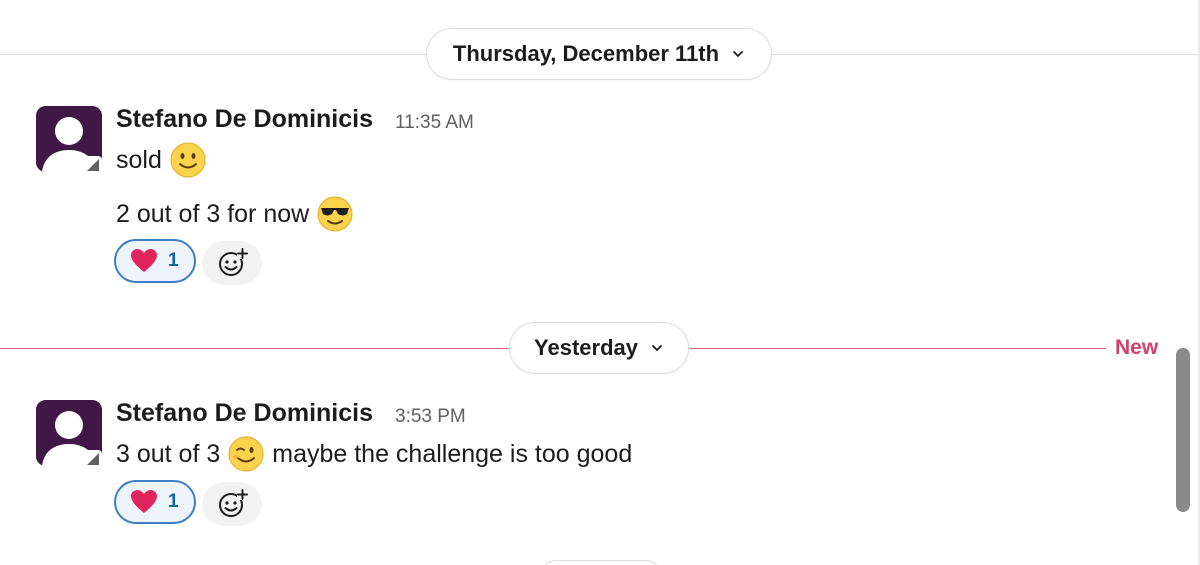  Describe the element at coordinates (1183, 430) in the screenshot. I see `scrollbar-thumb` at that location.